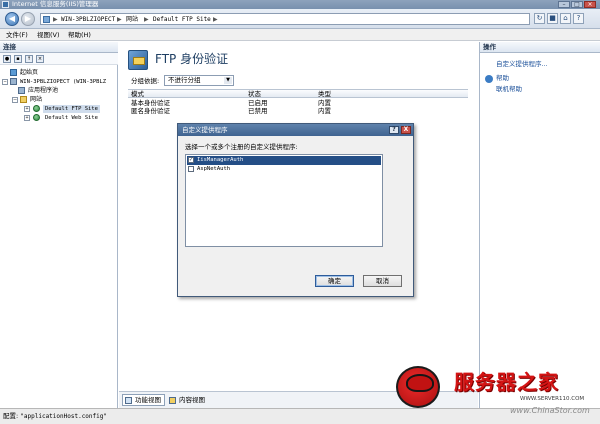  I want to click on menu-bar: 文件(F) 视图(V) 帮助(H), so click(300, 35).